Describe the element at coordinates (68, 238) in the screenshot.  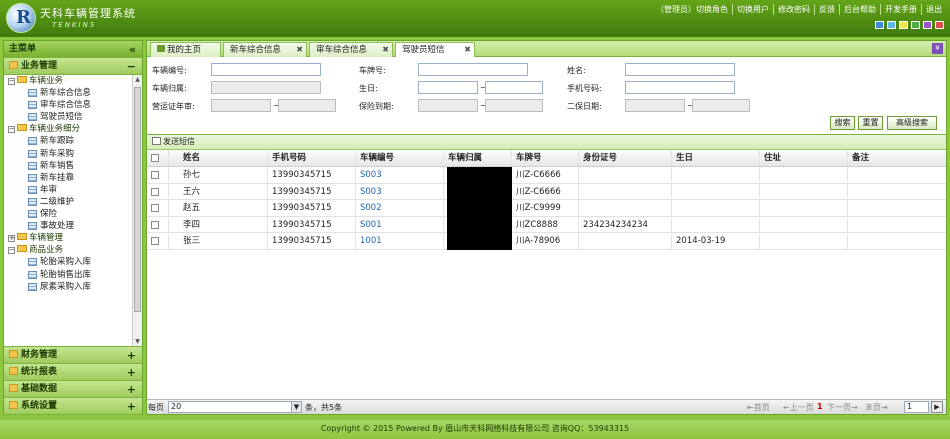
I see `tree-group: + 车辆管理` at that location.